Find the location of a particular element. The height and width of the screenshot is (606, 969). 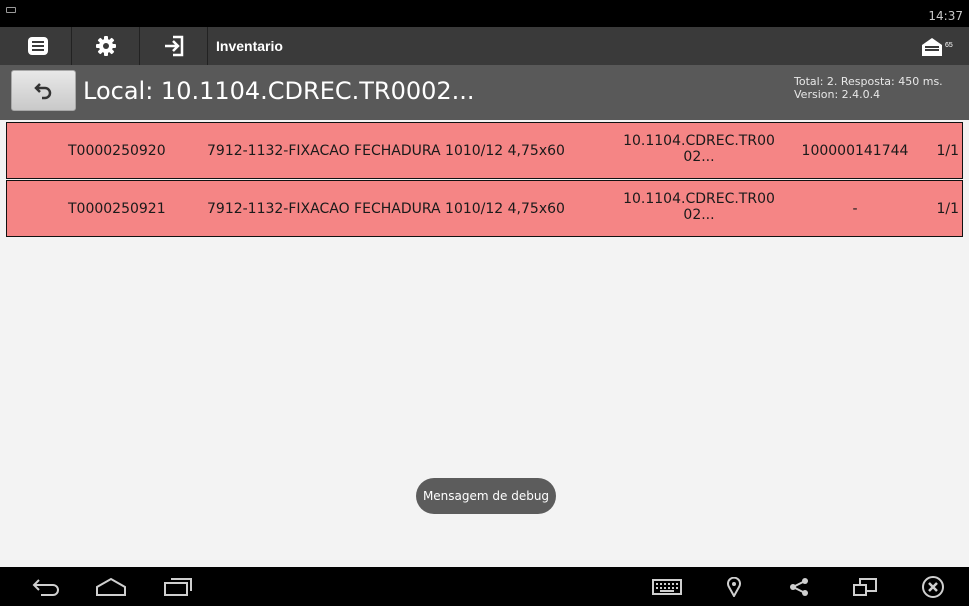

back-icon is located at coordinates (45, 587).